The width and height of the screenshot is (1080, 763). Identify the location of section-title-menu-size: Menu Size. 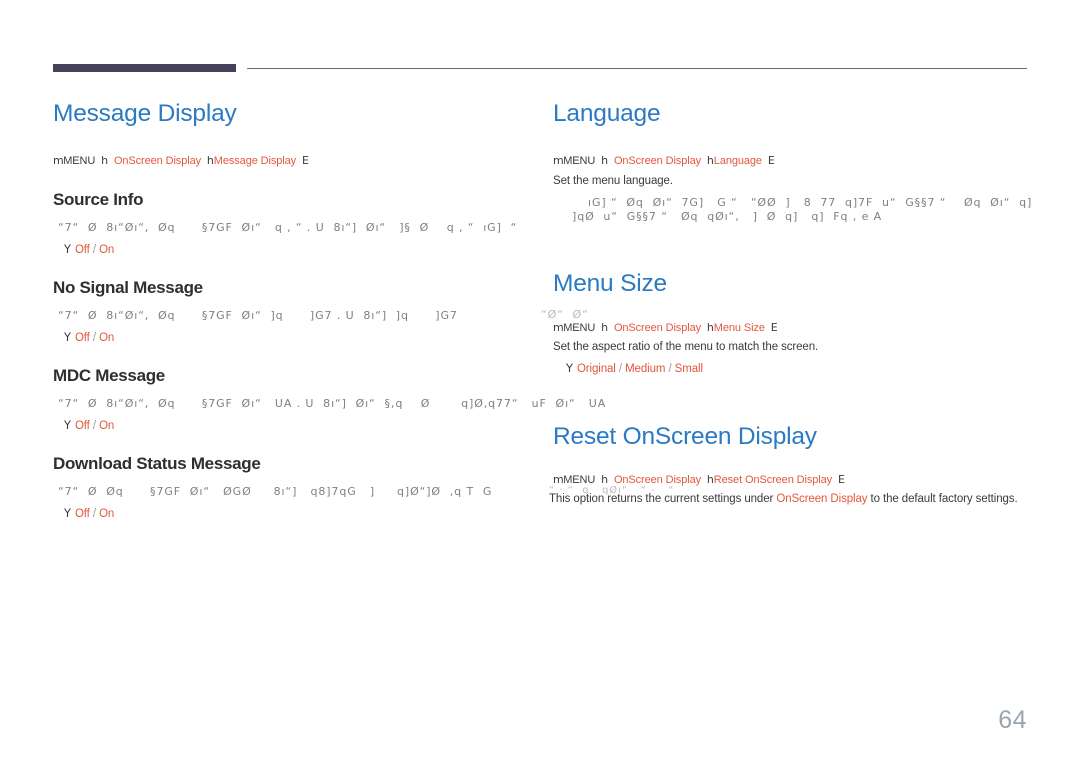
(610, 283).